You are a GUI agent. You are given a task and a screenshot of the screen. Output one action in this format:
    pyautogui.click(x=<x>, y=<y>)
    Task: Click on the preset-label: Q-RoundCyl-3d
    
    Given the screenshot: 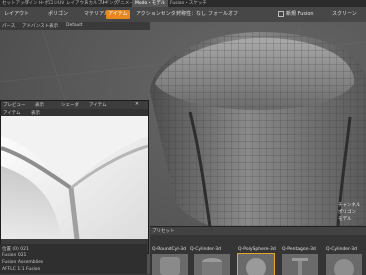 What is the action you would take?
    pyautogui.click(x=169, y=249)
    